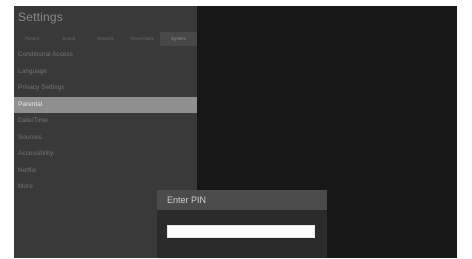  I want to click on menu-item-sources: Sources, so click(105, 138).